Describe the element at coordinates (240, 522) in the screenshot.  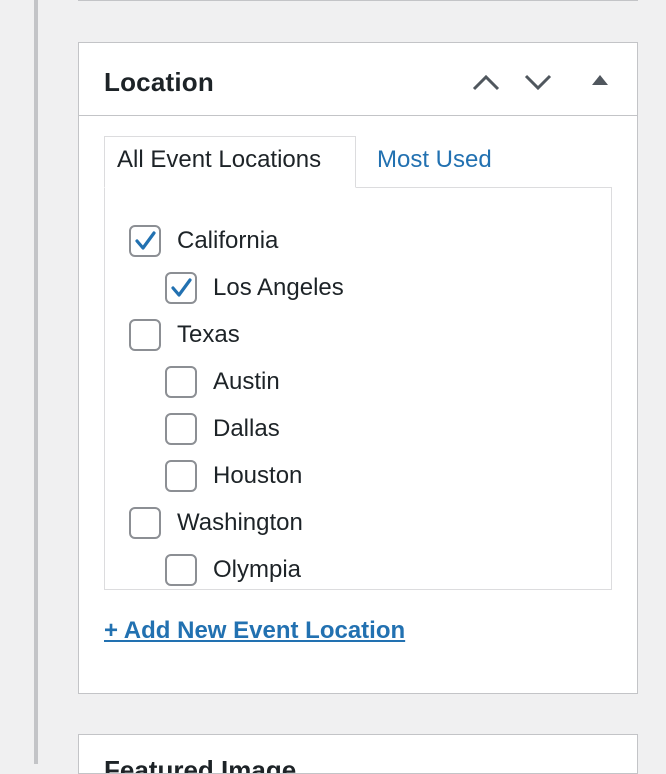
I see `location-label: Washington` at that location.